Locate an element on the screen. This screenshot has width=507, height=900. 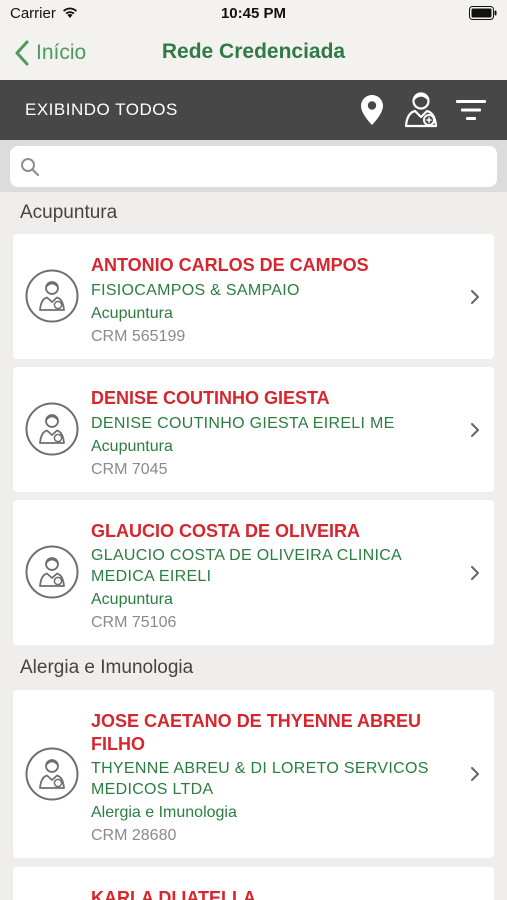
provider-company: FISIOCAMPOS & SAMPAIO is located at coordinates (195, 290).